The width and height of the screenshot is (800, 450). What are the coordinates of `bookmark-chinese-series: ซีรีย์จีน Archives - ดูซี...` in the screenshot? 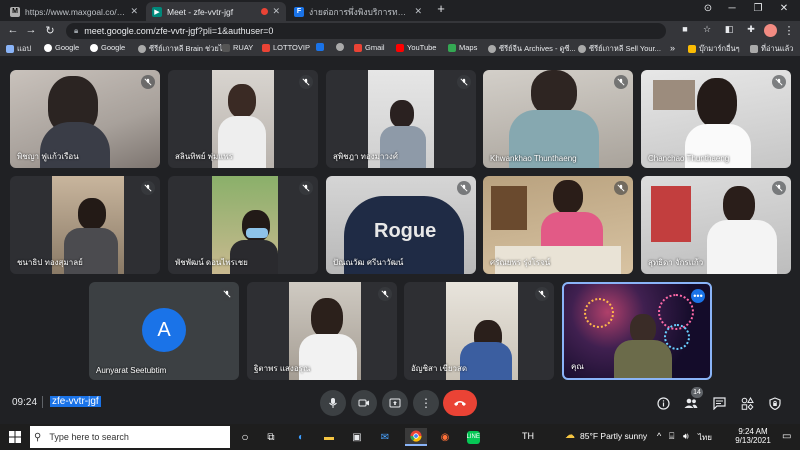 It's located at (532, 49).